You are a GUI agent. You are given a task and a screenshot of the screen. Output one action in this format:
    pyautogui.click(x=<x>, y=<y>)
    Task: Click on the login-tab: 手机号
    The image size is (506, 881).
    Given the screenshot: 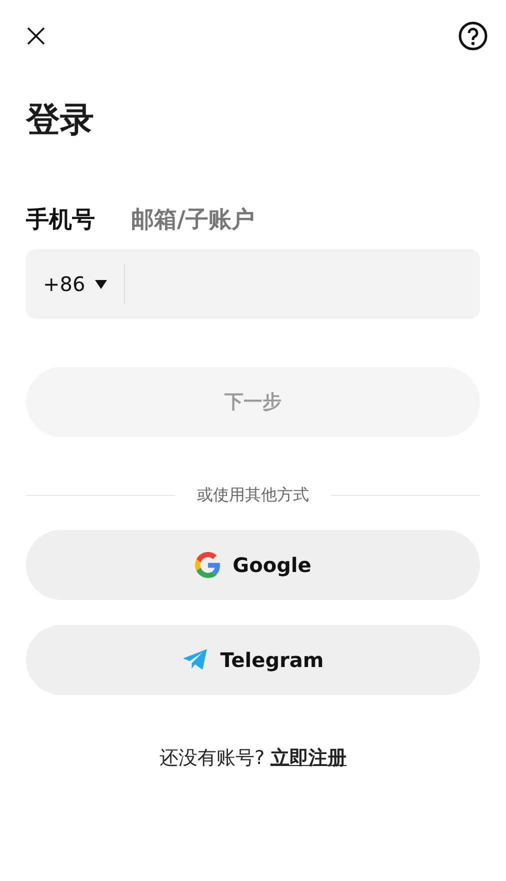 What is the action you would take?
    pyautogui.click(x=60, y=219)
    